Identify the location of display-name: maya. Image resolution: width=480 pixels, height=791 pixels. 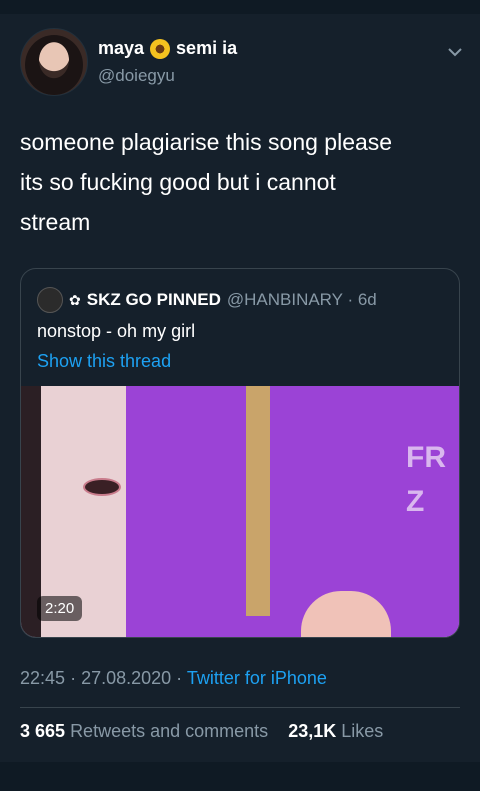
(121, 48).